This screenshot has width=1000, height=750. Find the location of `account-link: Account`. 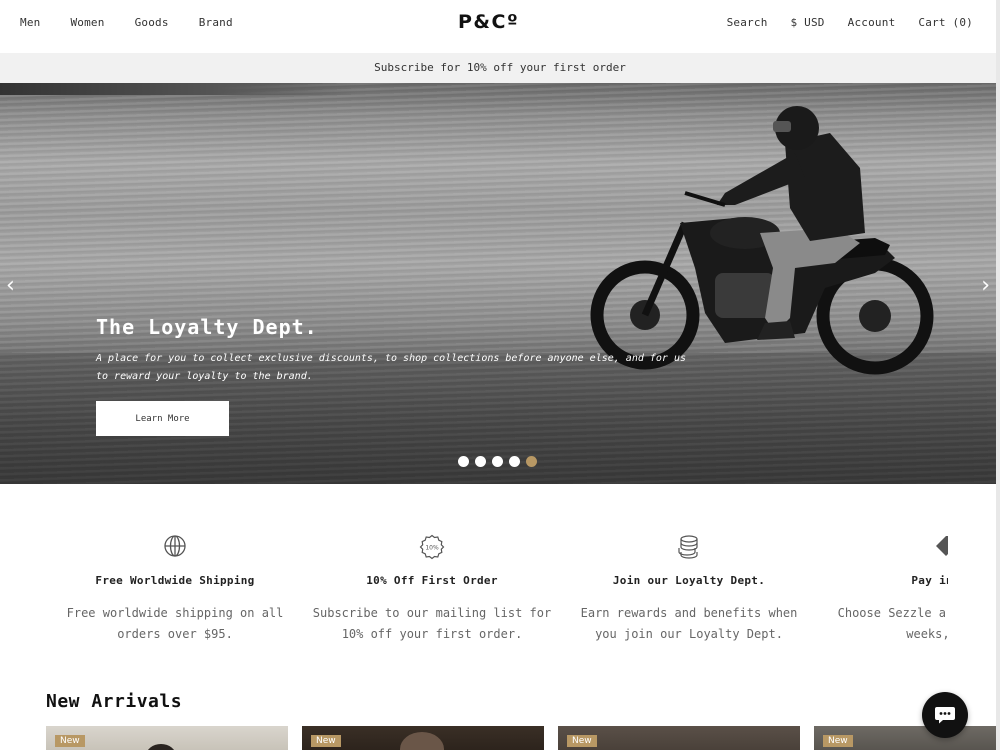

account-link: Account is located at coordinates (872, 22).